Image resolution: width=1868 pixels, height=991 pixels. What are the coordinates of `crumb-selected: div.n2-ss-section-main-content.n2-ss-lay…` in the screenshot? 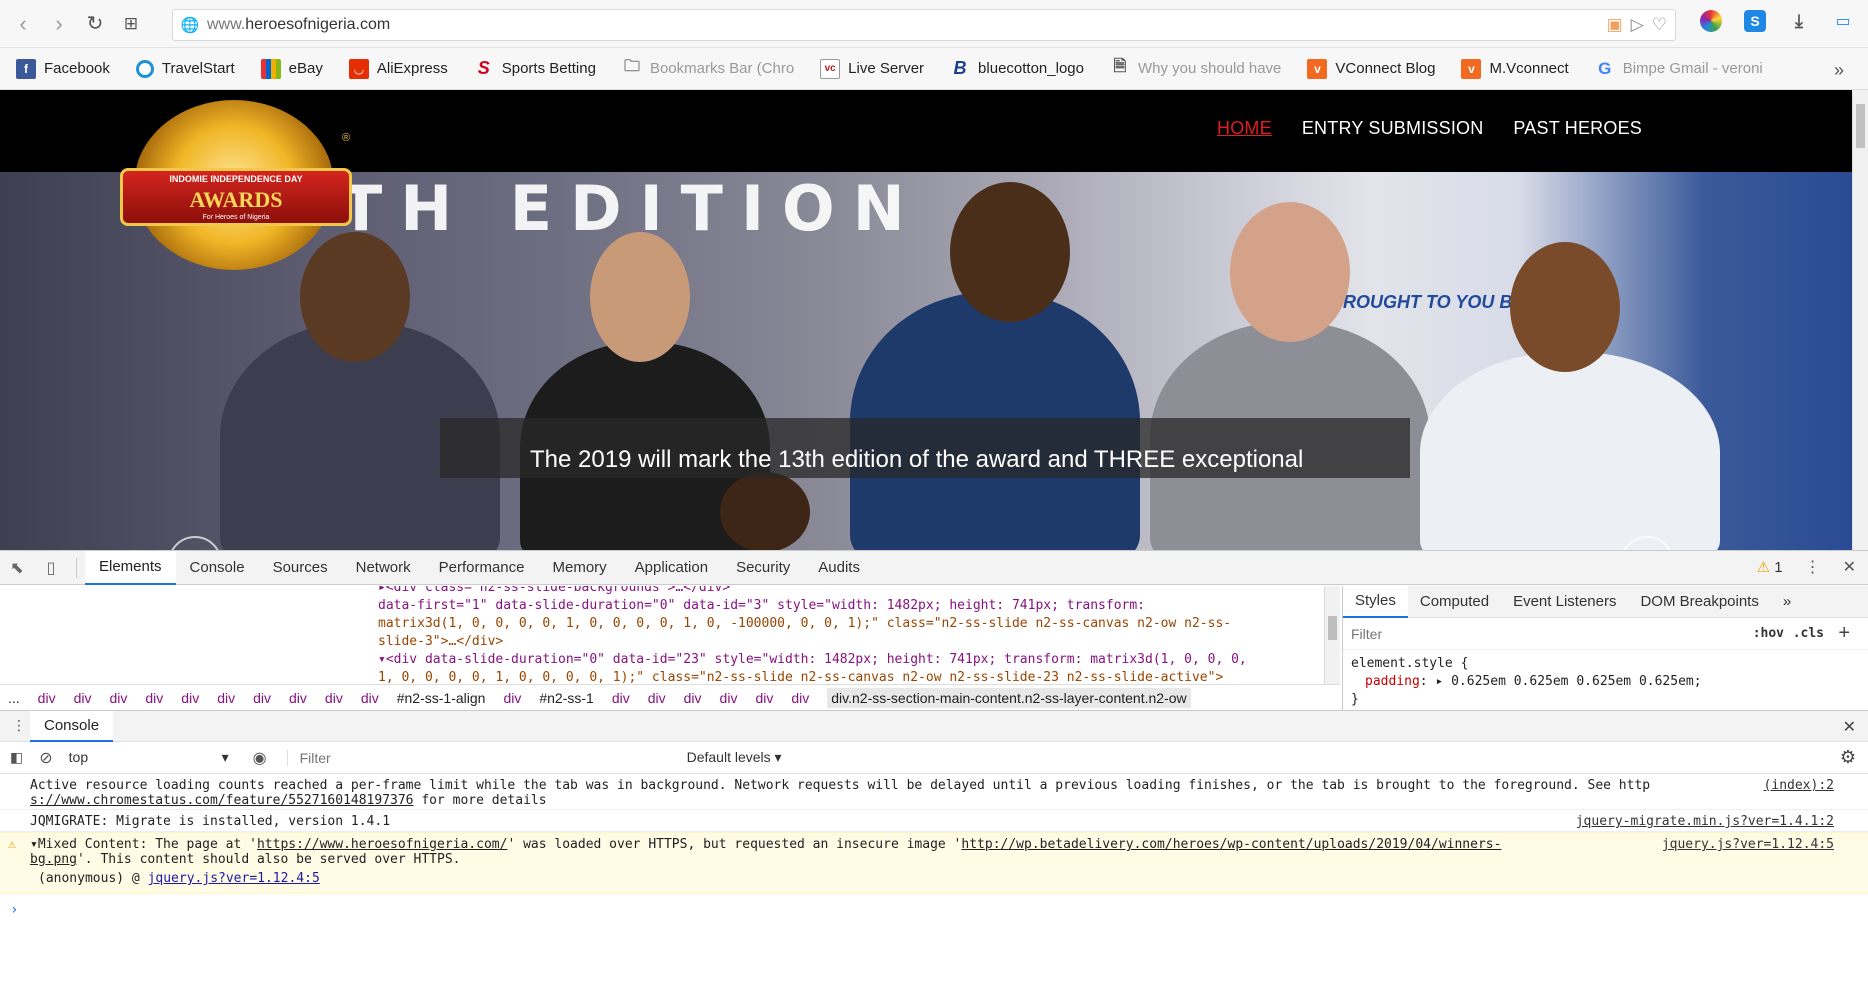 It's located at (1009, 697).